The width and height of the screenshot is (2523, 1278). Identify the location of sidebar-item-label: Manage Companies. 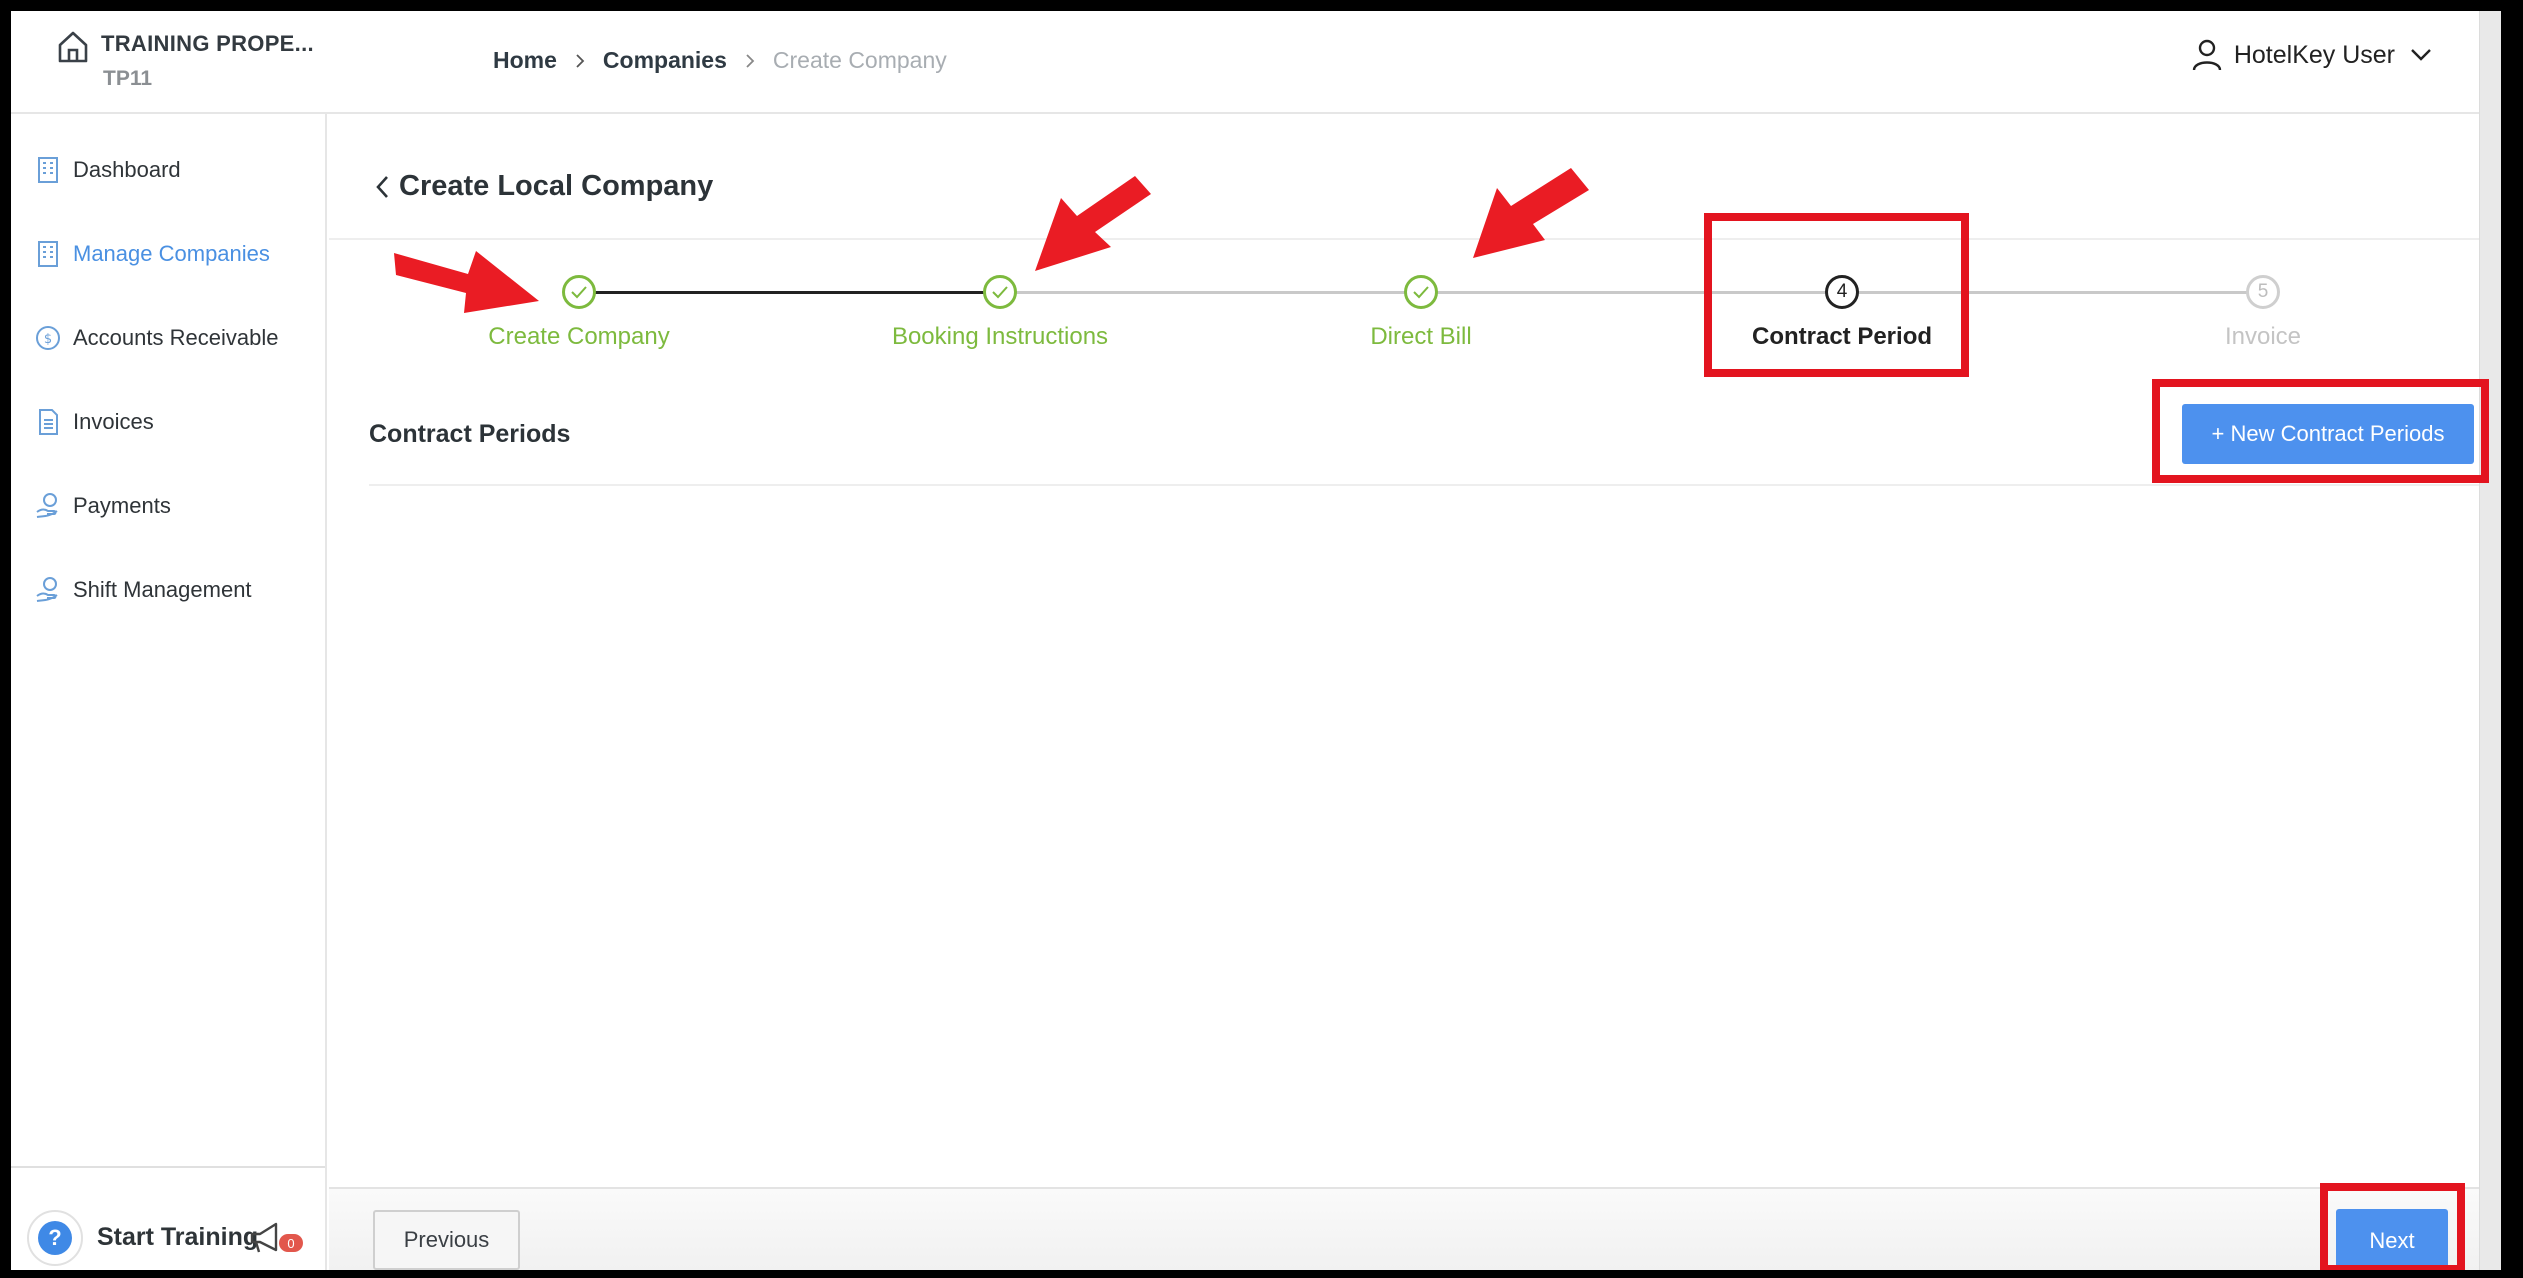
(171, 253).